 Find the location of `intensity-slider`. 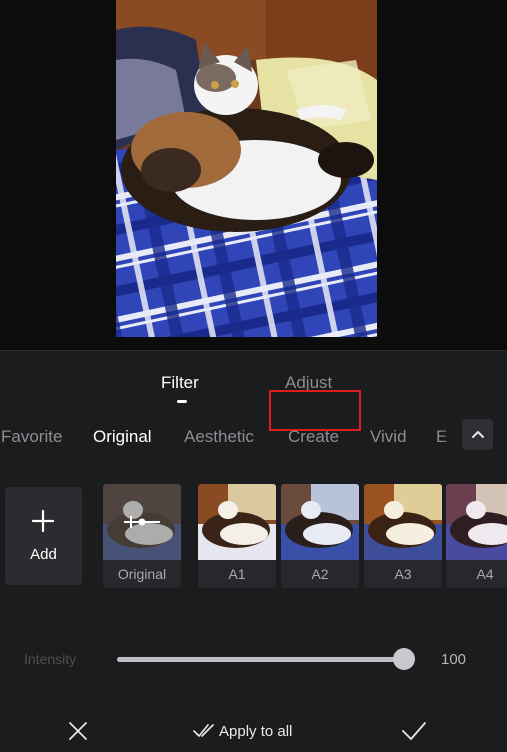

intensity-slider is located at coordinates (260, 659).